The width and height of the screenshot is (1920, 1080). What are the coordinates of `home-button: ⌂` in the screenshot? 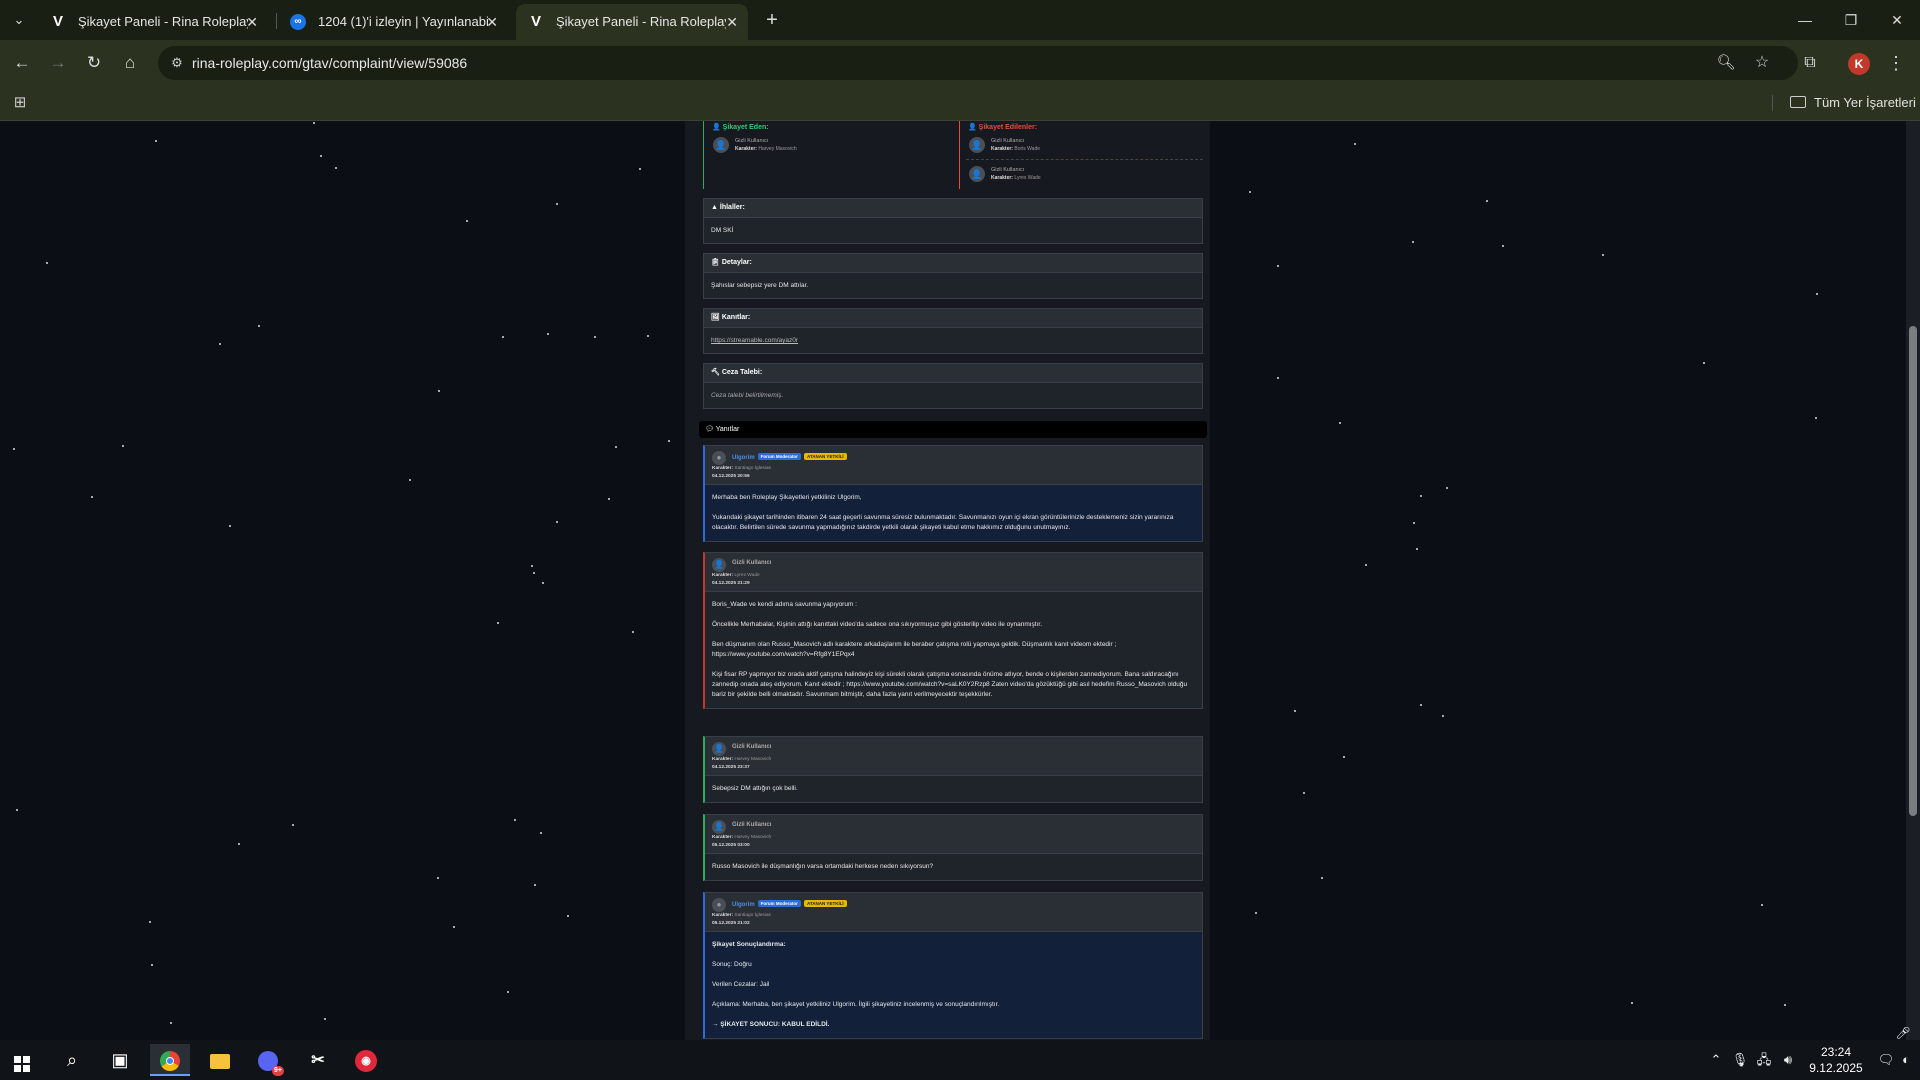 It's located at (130, 63).